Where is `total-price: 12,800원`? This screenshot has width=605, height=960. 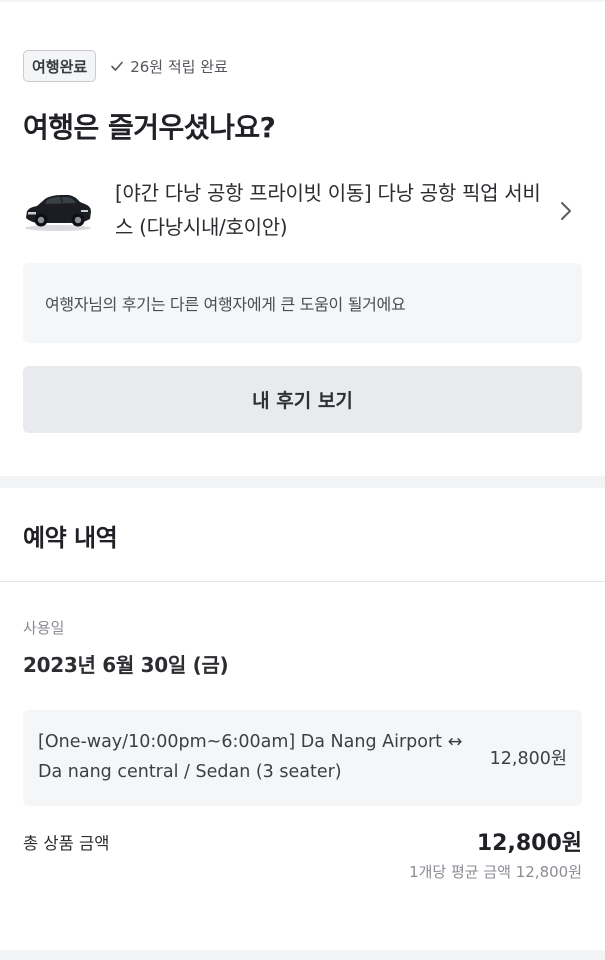 total-price: 12,800원 is located at coordinates (529, 843).